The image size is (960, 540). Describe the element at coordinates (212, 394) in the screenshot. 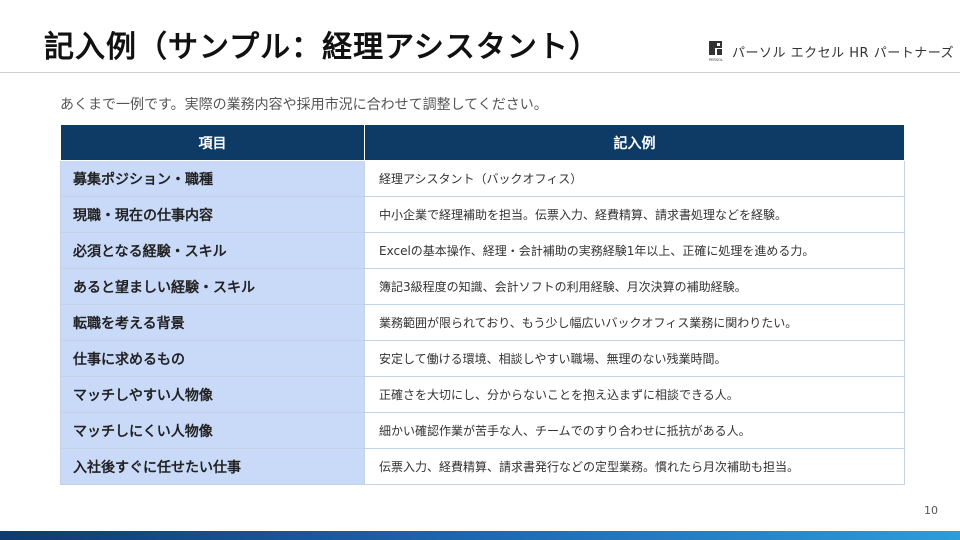

I see `row-label: マッチしやすい人物像` at that location.